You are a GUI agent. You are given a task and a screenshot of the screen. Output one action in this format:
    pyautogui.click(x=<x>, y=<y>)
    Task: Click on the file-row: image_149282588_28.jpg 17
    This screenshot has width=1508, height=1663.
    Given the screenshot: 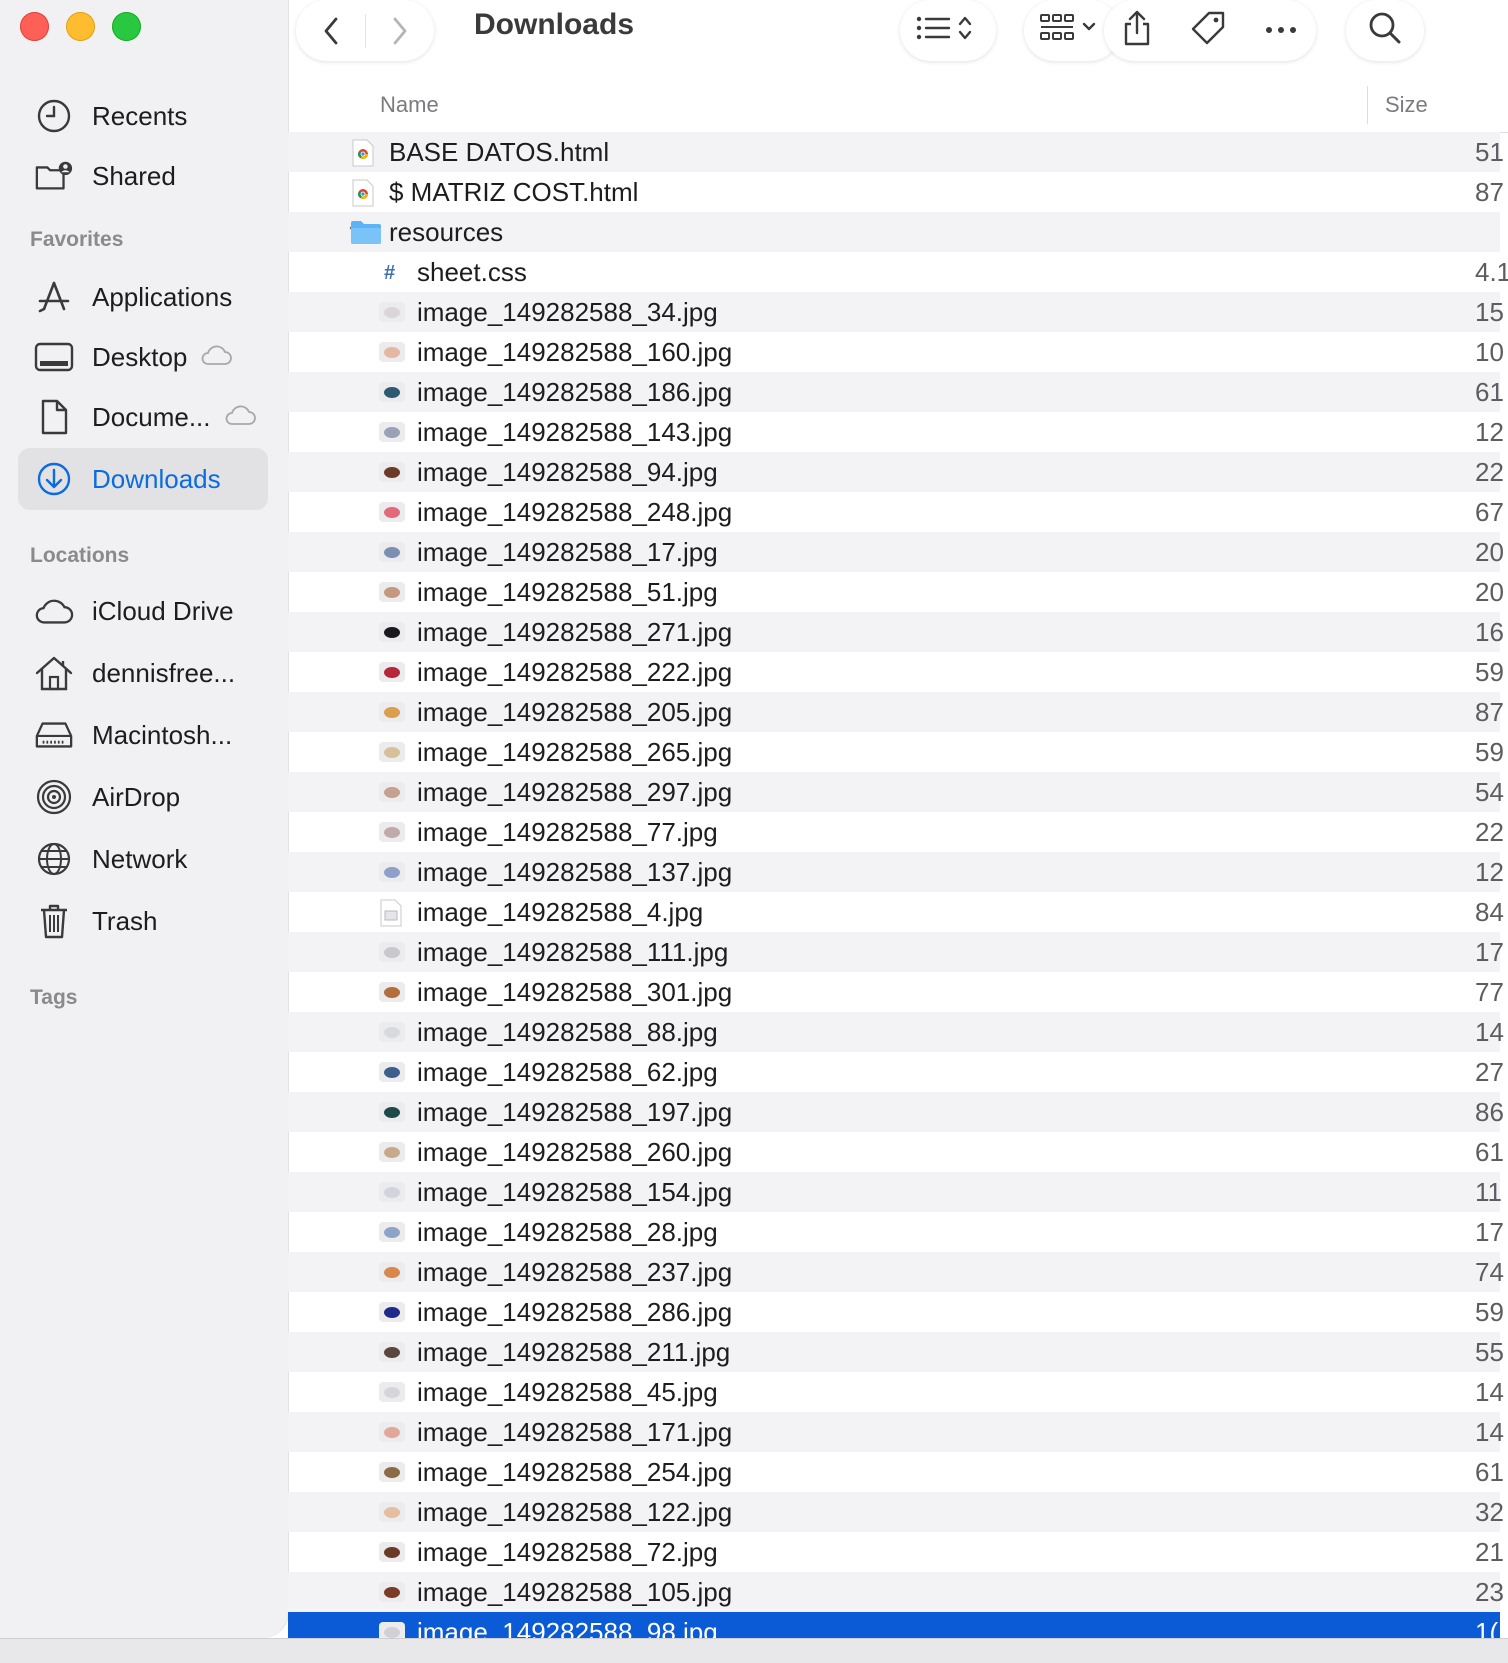 What is the action you would take?
    pyautogui.click(x=896, y=1232)
    